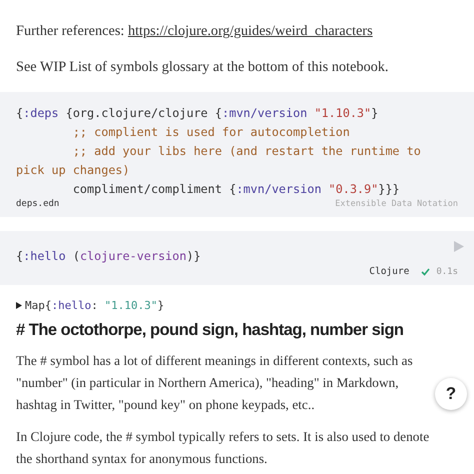 The height and width of the screenshot is (474, 474). Describe the element at coordinates (38, 204) in the screenshot. I see `file-name: deps.edn` at that location.